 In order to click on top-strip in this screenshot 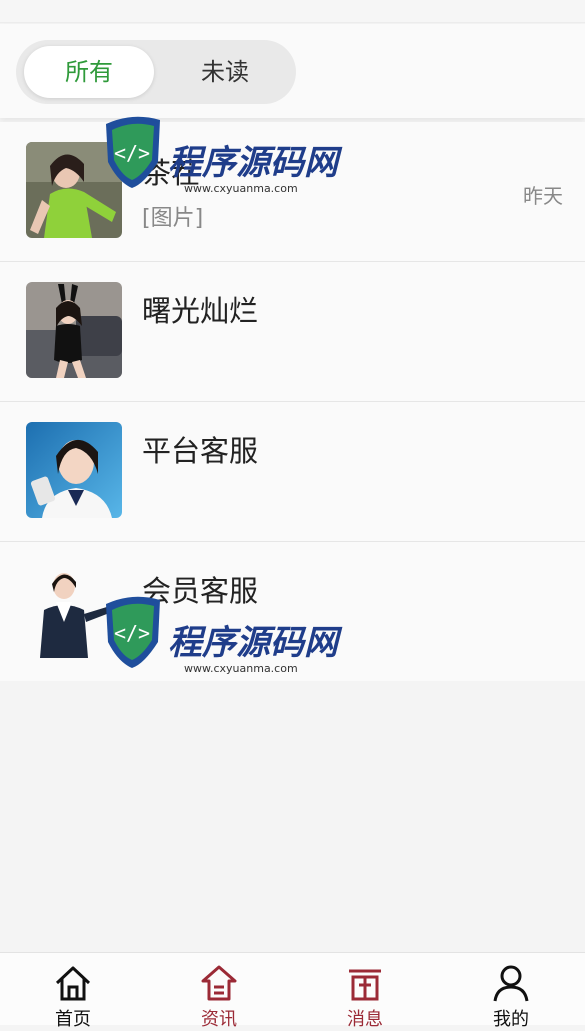, I will do `click(292, 11)`.